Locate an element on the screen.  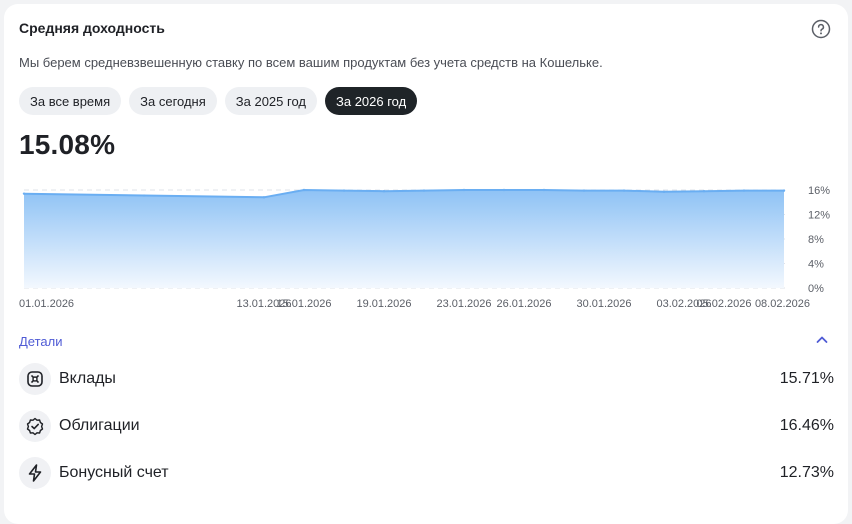
period-chip-all-time: За все время is located at coordinates (70, 101).